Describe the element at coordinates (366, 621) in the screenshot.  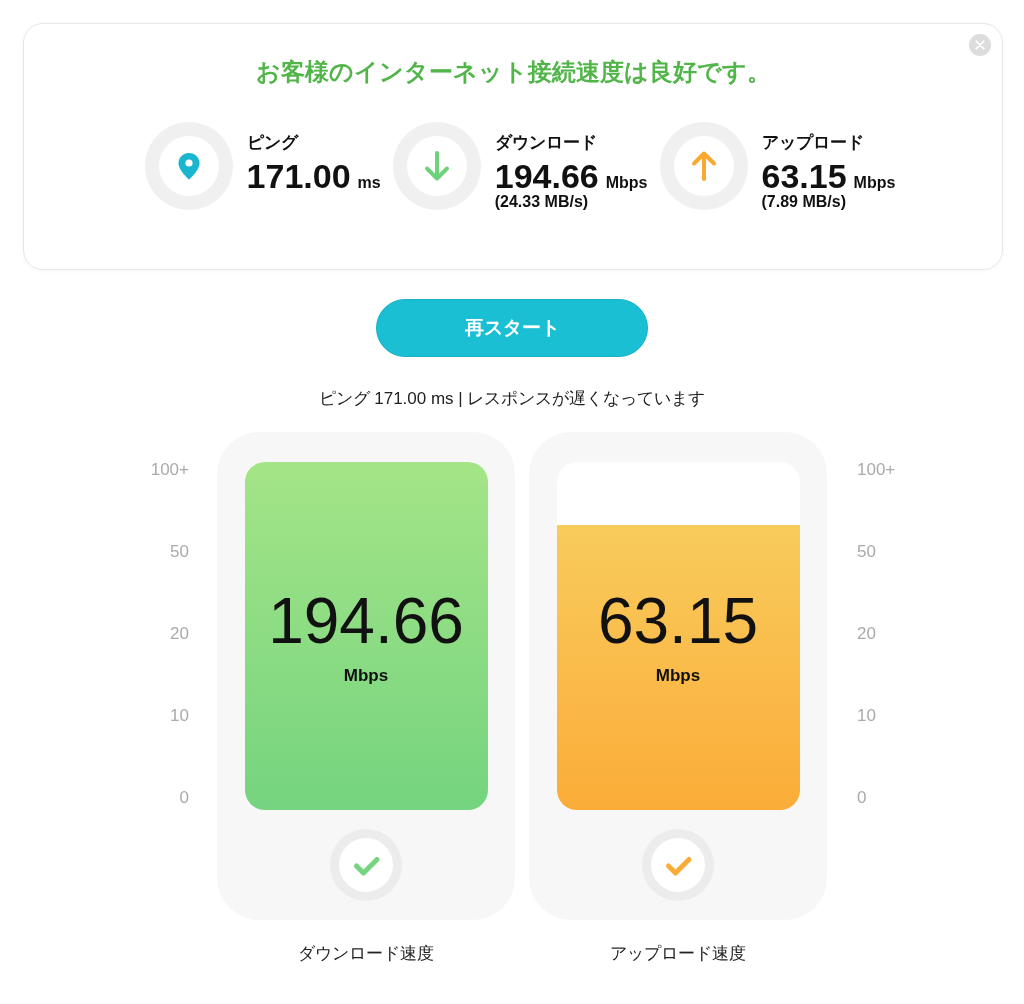
I see `speed-value: 194.66` at that location.